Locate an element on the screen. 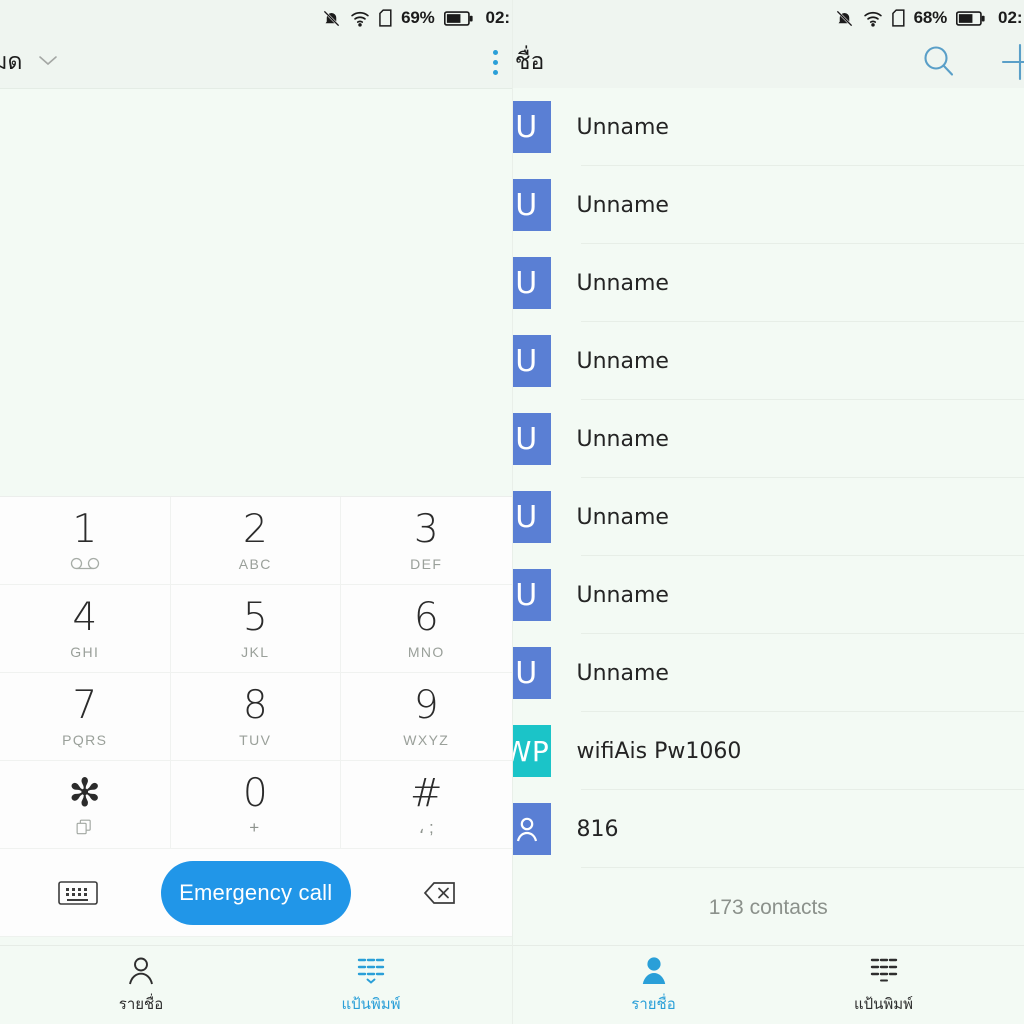 Image resolution: width=1024 pixels, height=1024 pixels. dialpad-row: 7 PQRS 8 TUV 9 WXYZ is located at coordinates (256, 717).